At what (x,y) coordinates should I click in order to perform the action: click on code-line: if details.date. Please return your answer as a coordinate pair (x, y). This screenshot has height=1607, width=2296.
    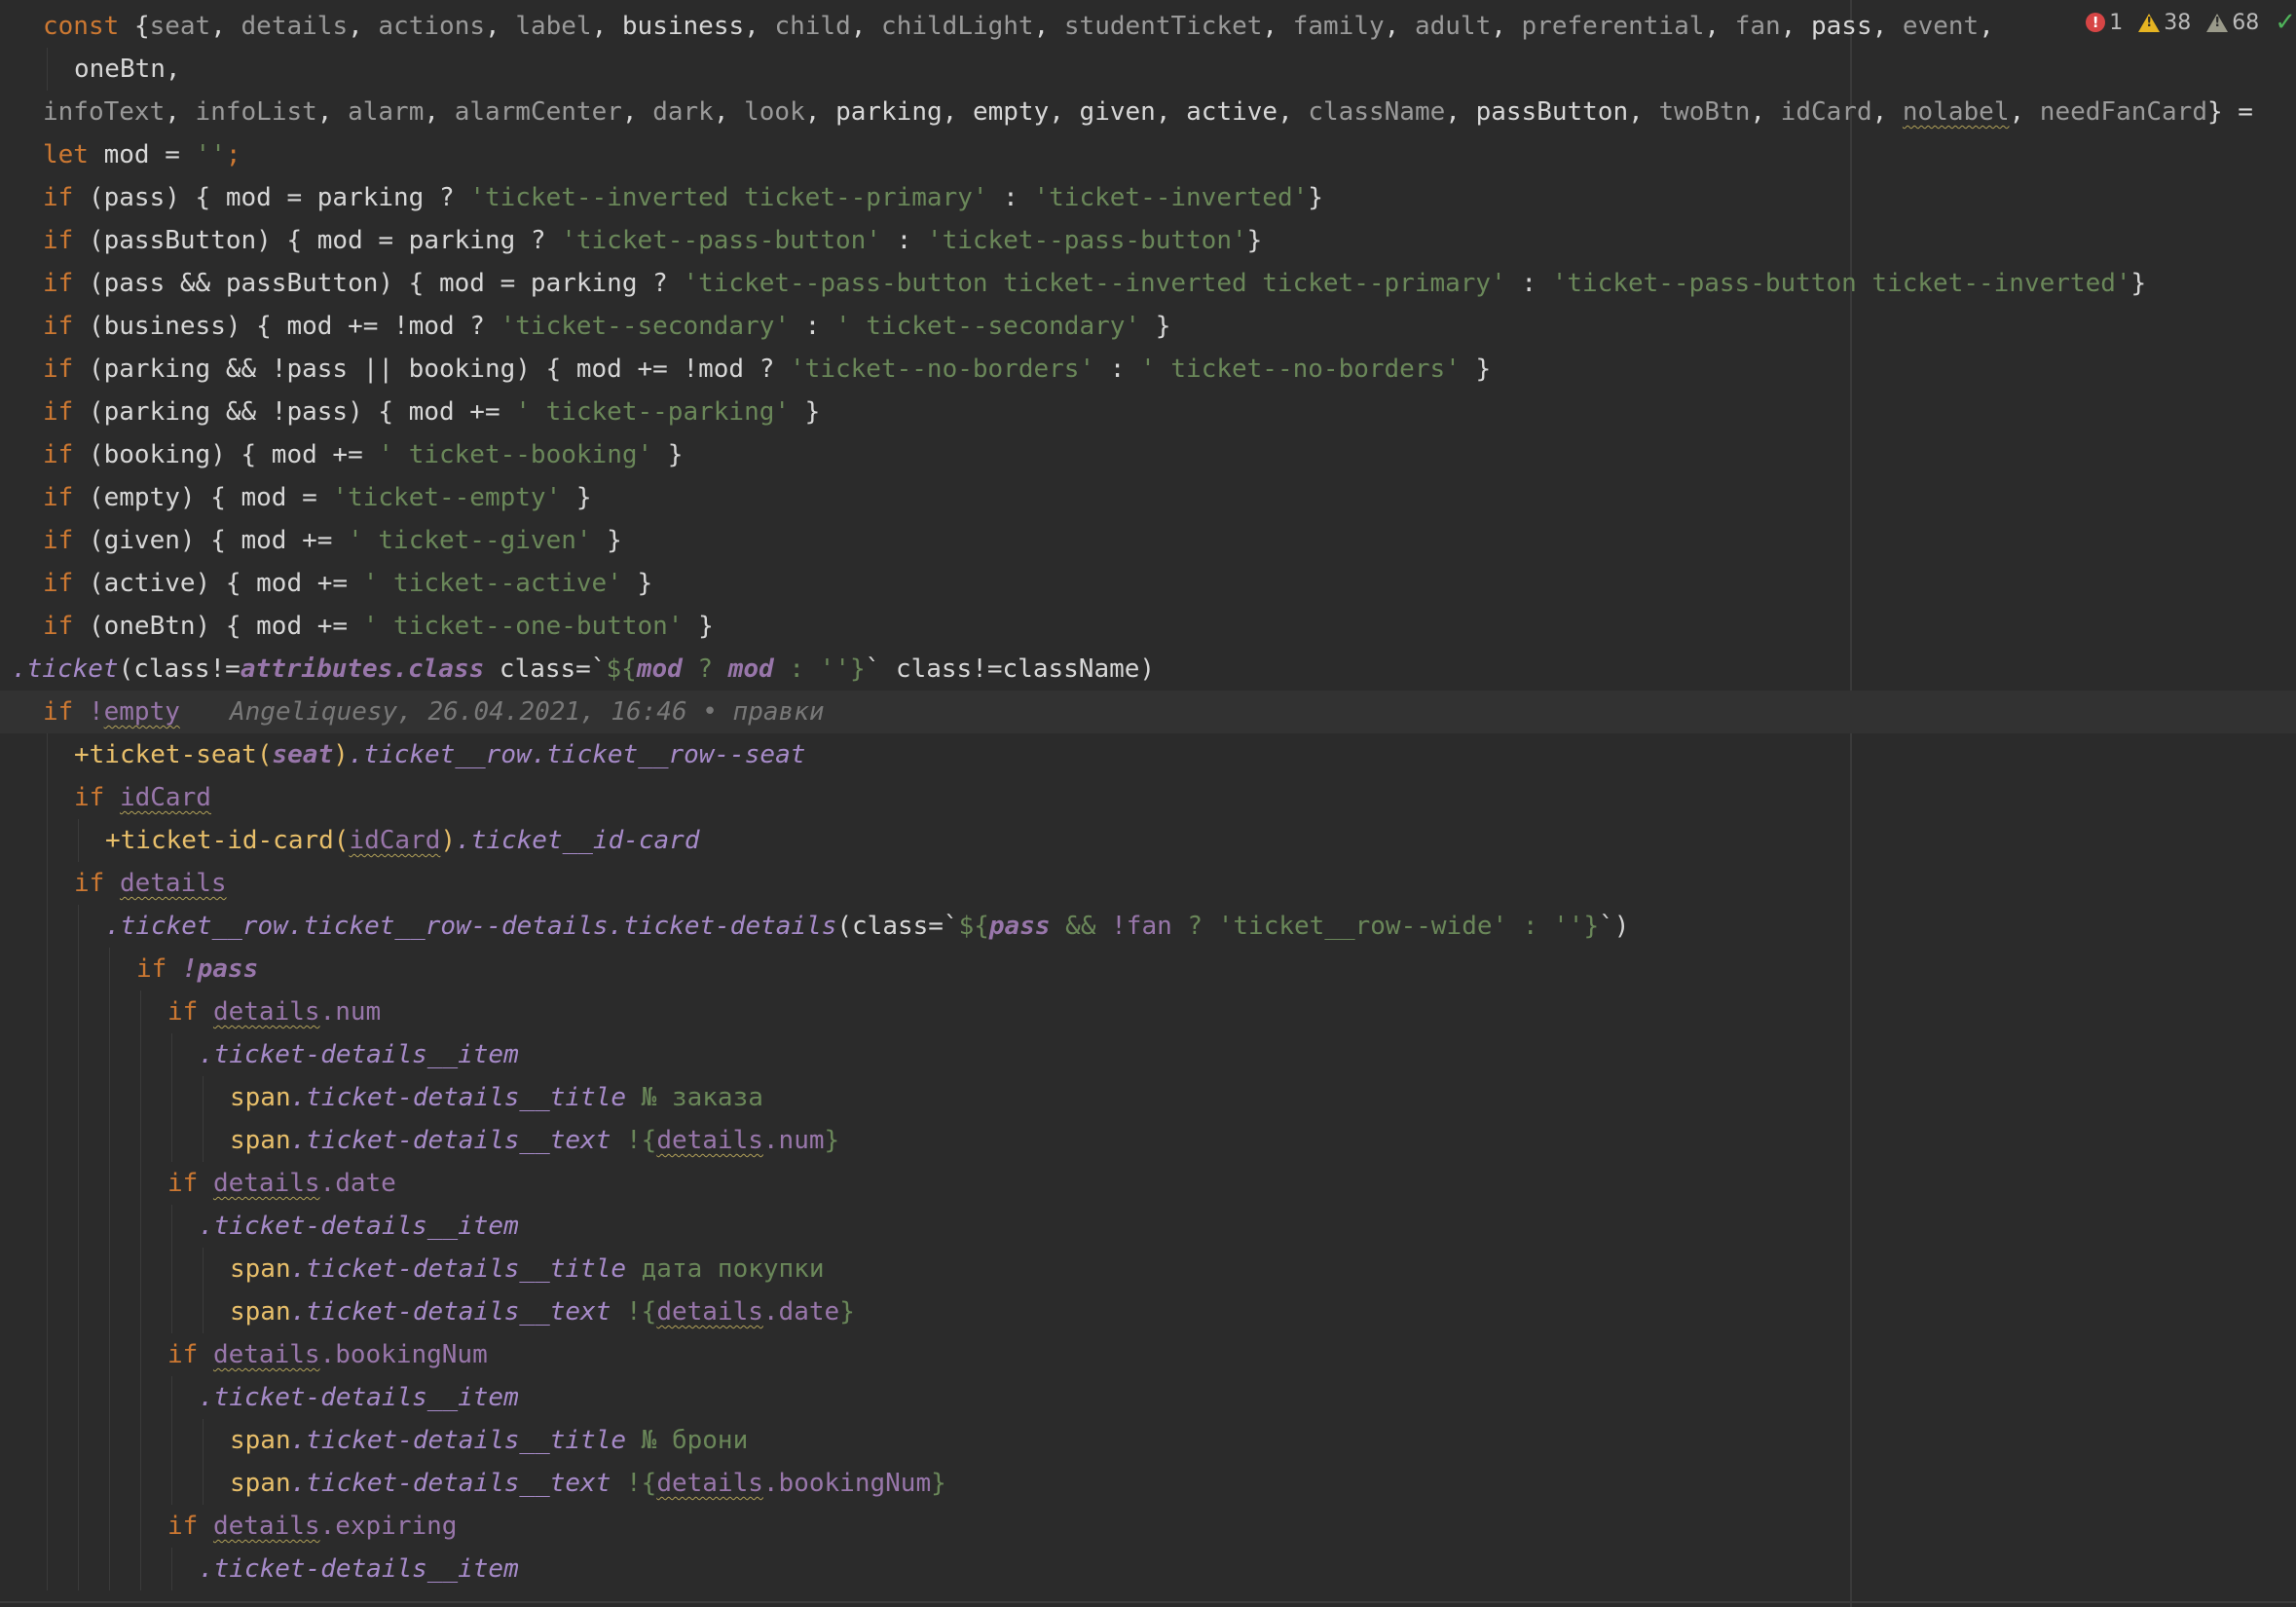
    Looking at the image, I should click on (1148, 1184).